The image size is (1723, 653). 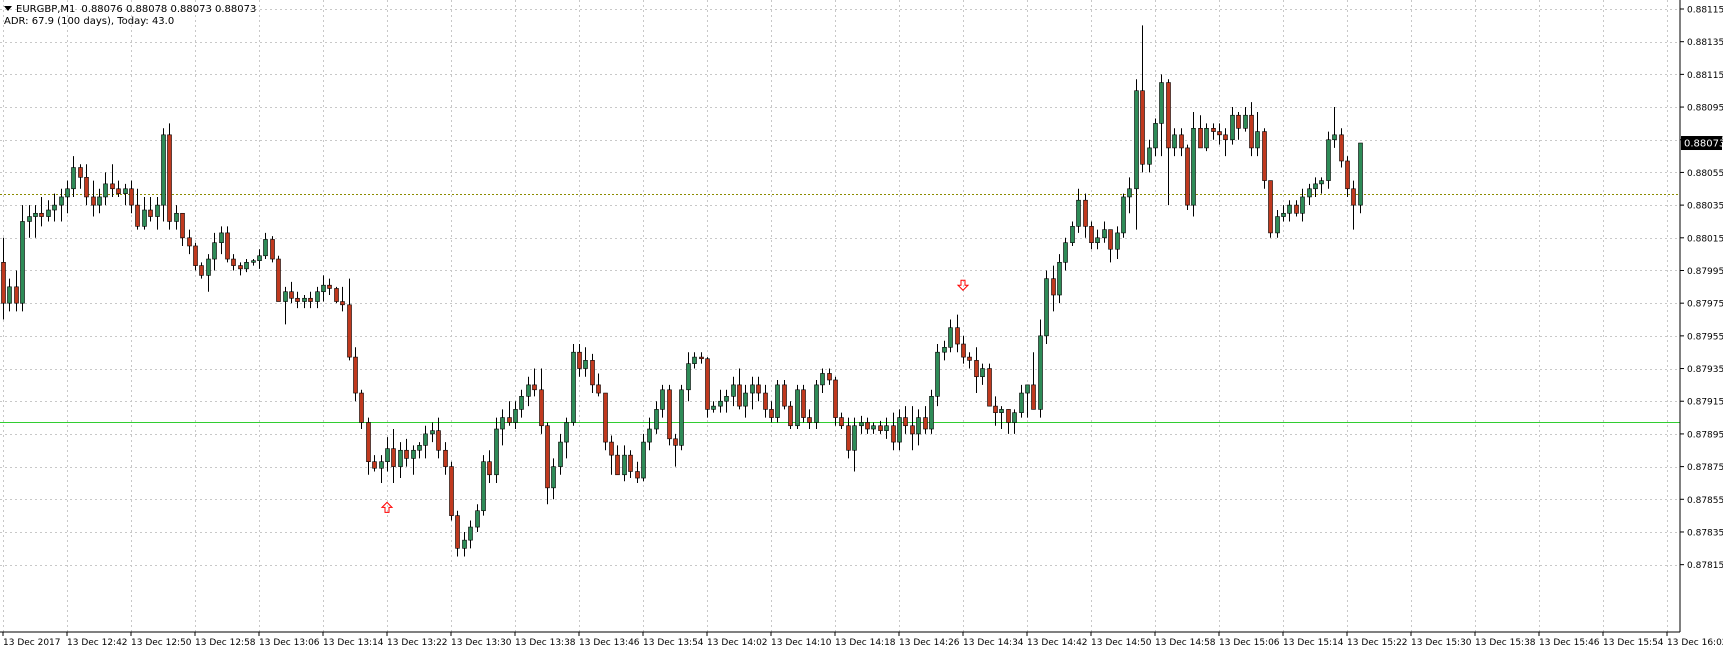 What do you see at coordinates (8, 8) in the screenshot?
I see `collapse-triangle-icon` at bounding box center [8, 8].